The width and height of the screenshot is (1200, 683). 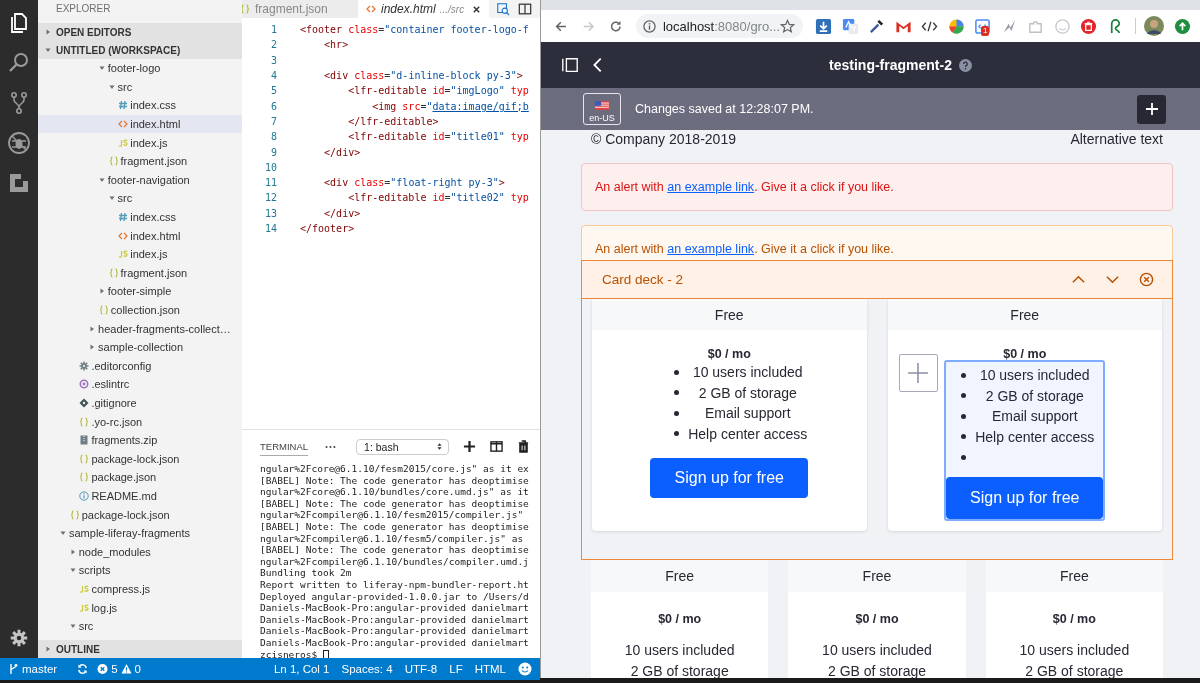 What do you see at coordinates (140, 384) in the screenshot?
I see `file-item: .eslintrc` at bounding box center [140, 384].